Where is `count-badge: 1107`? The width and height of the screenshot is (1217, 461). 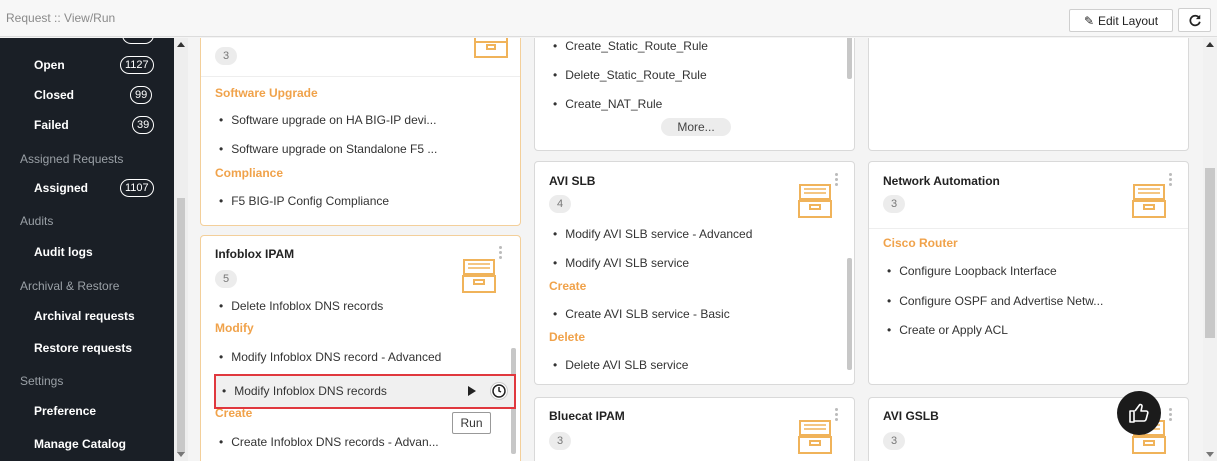
count-badge: 1107 is located at coordinates (137, 188).